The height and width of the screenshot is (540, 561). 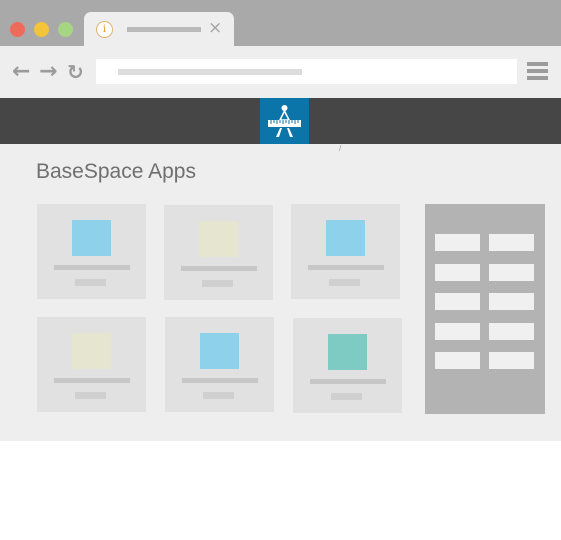 What do you see at coordinates (215, 28) in the screenshot?
I see `close-icon: ×` at bounding box center [215, 28].